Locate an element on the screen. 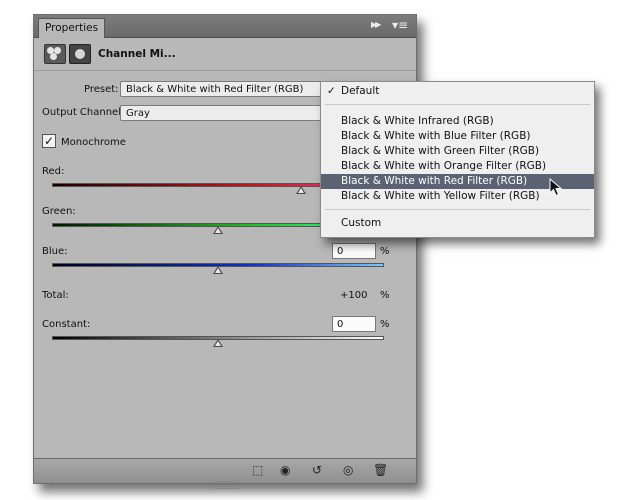  total-value: +100 is located at coordinates (354, 295).